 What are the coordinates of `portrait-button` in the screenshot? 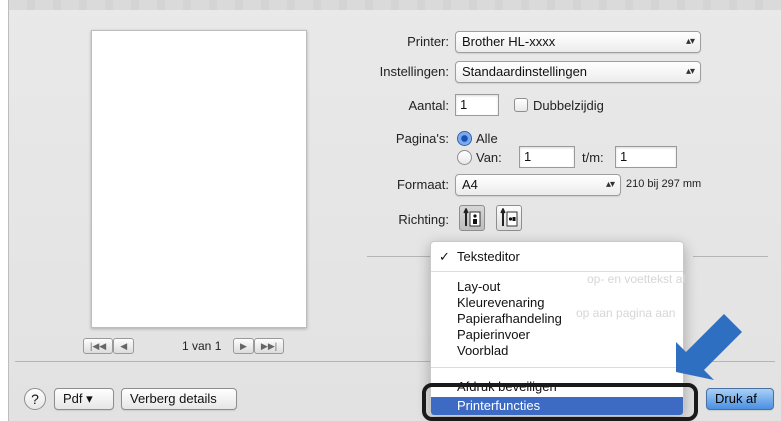 It's located at (472, 218).